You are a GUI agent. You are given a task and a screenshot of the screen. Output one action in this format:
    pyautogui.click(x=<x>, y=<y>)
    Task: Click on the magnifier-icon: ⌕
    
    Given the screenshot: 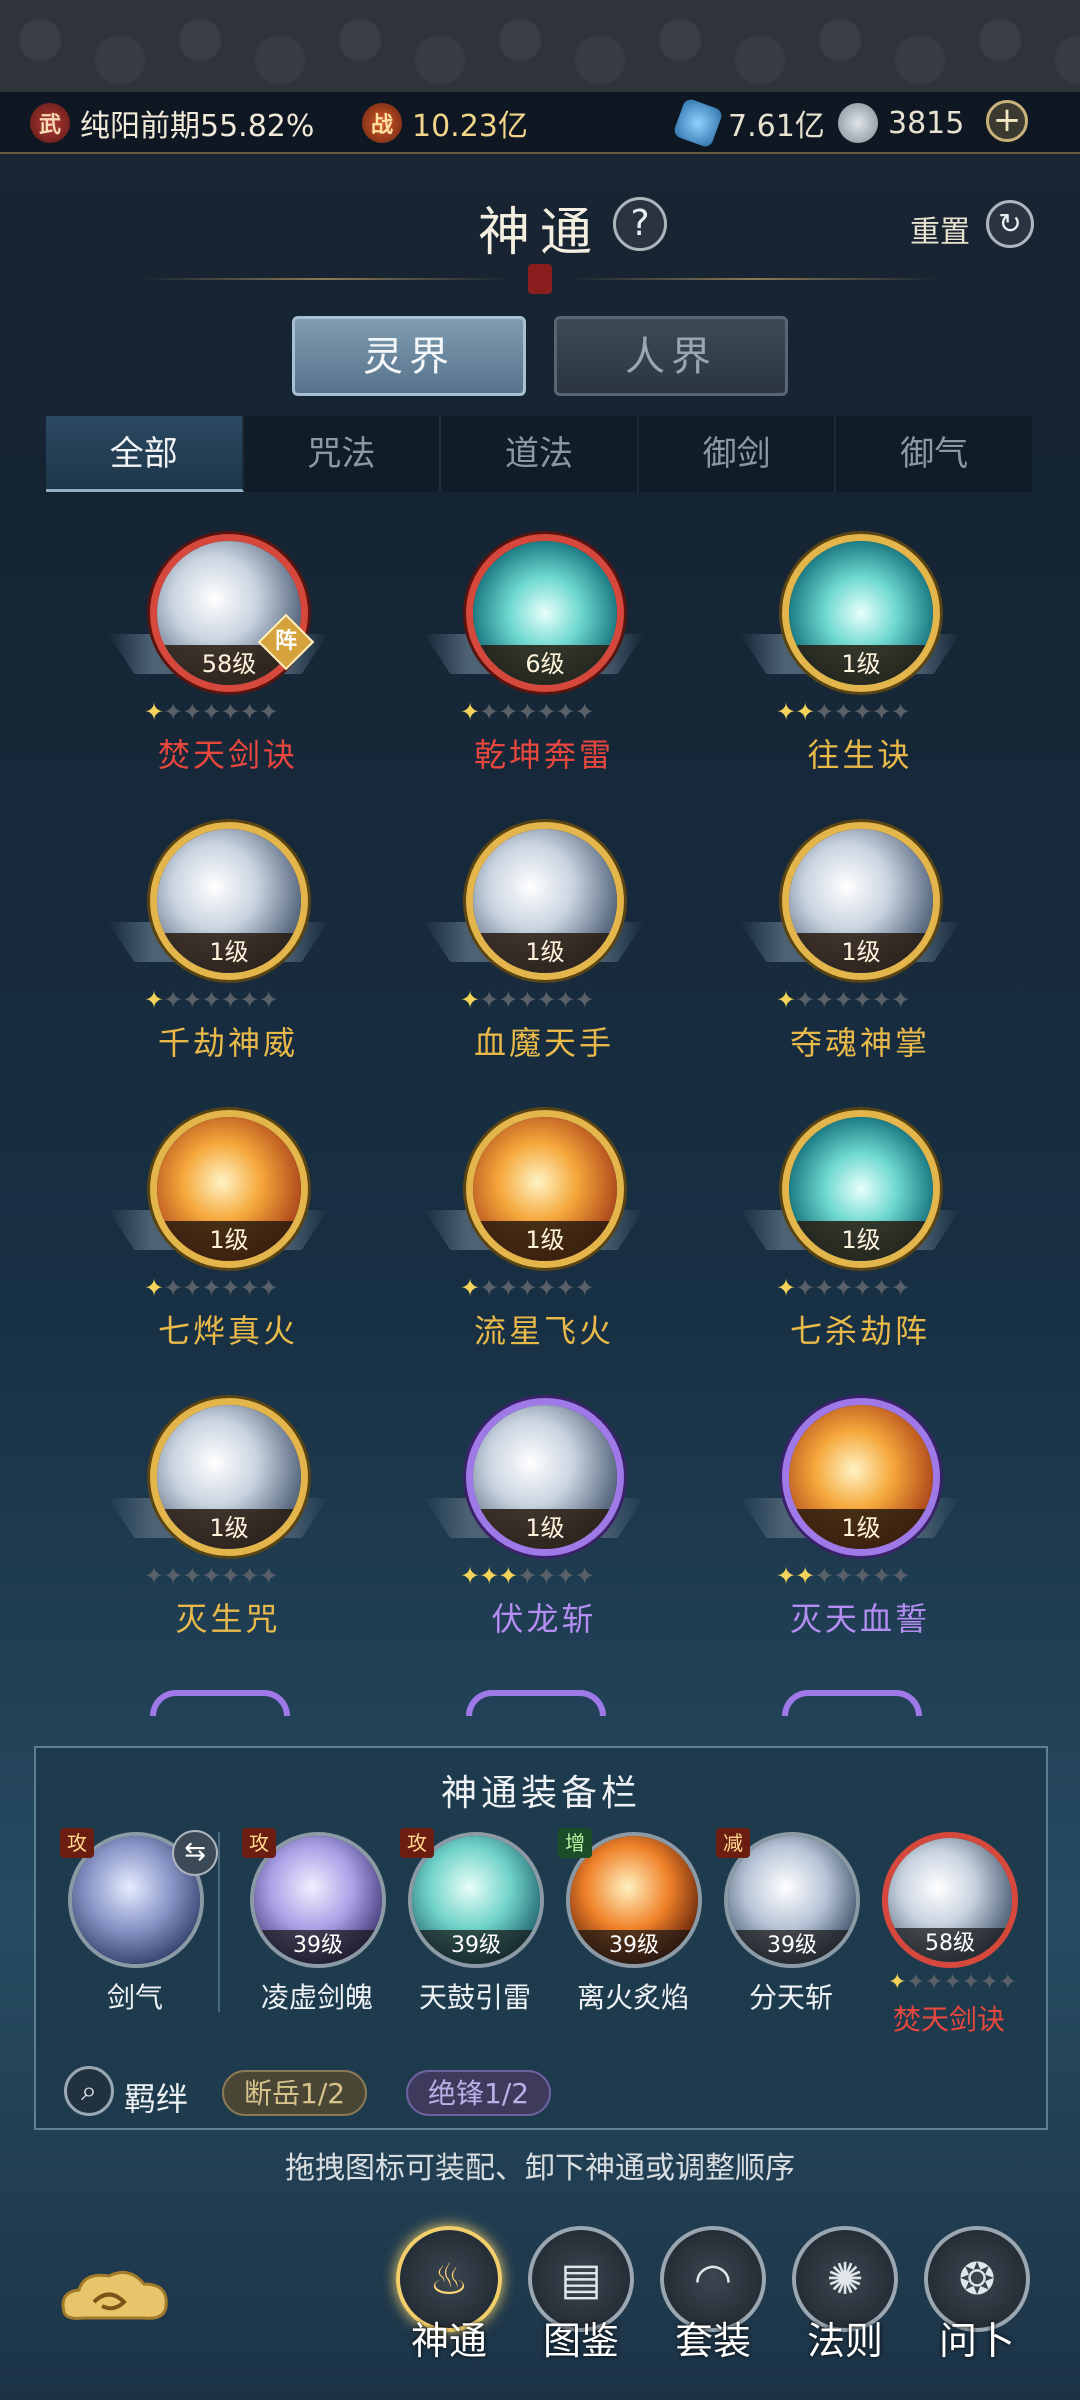 What is the action you would take?
    pyautogui.click(x=89, y=2091)
    